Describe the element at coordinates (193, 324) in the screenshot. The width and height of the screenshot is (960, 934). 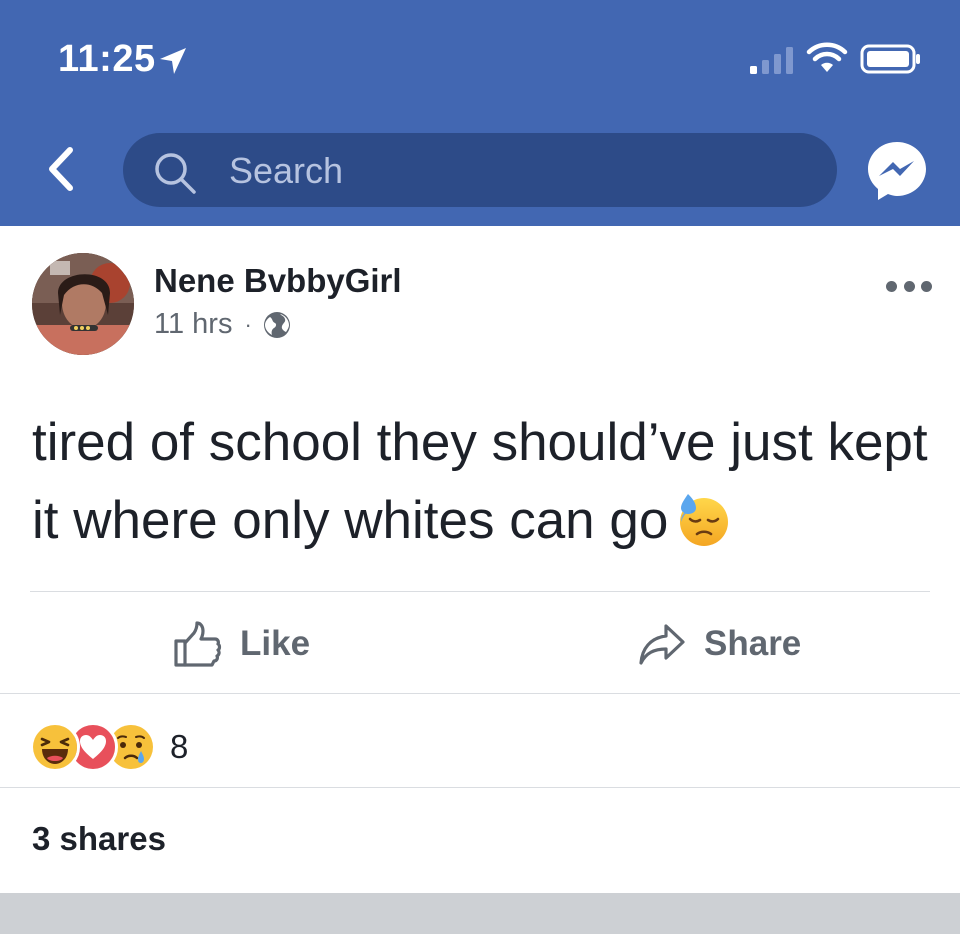
I see `post-timestamp: 11 hrs` at that location.